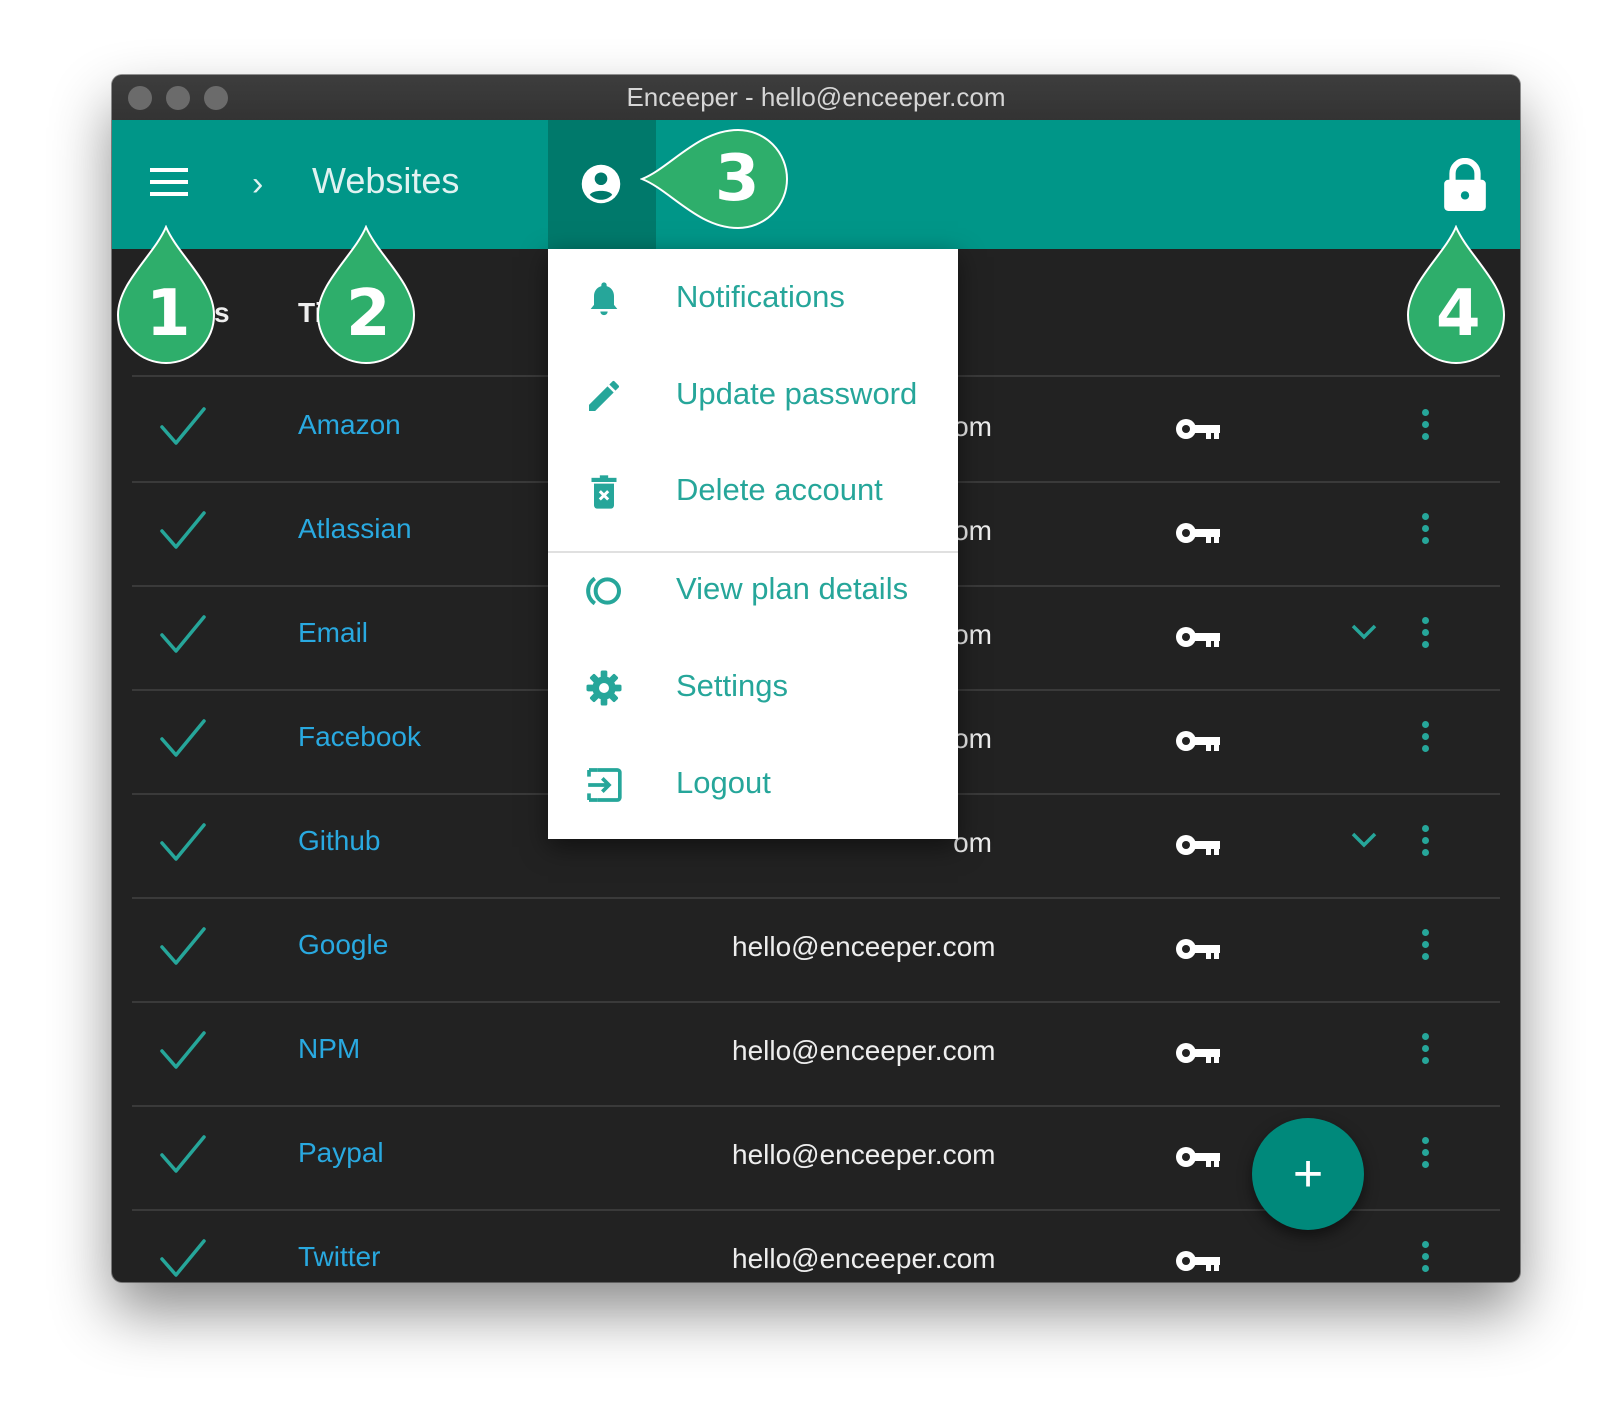 This screenshot has width=1624, height=1424. I want to click on add-item-fab-button: +, so click(1308, 1174).